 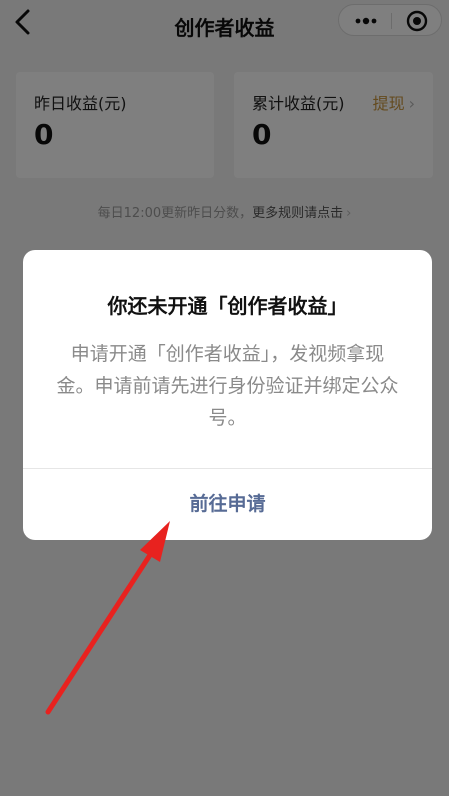 I want to click on dialog-title: 你还未开通「创作者收益」, so click(x=227, y=306).